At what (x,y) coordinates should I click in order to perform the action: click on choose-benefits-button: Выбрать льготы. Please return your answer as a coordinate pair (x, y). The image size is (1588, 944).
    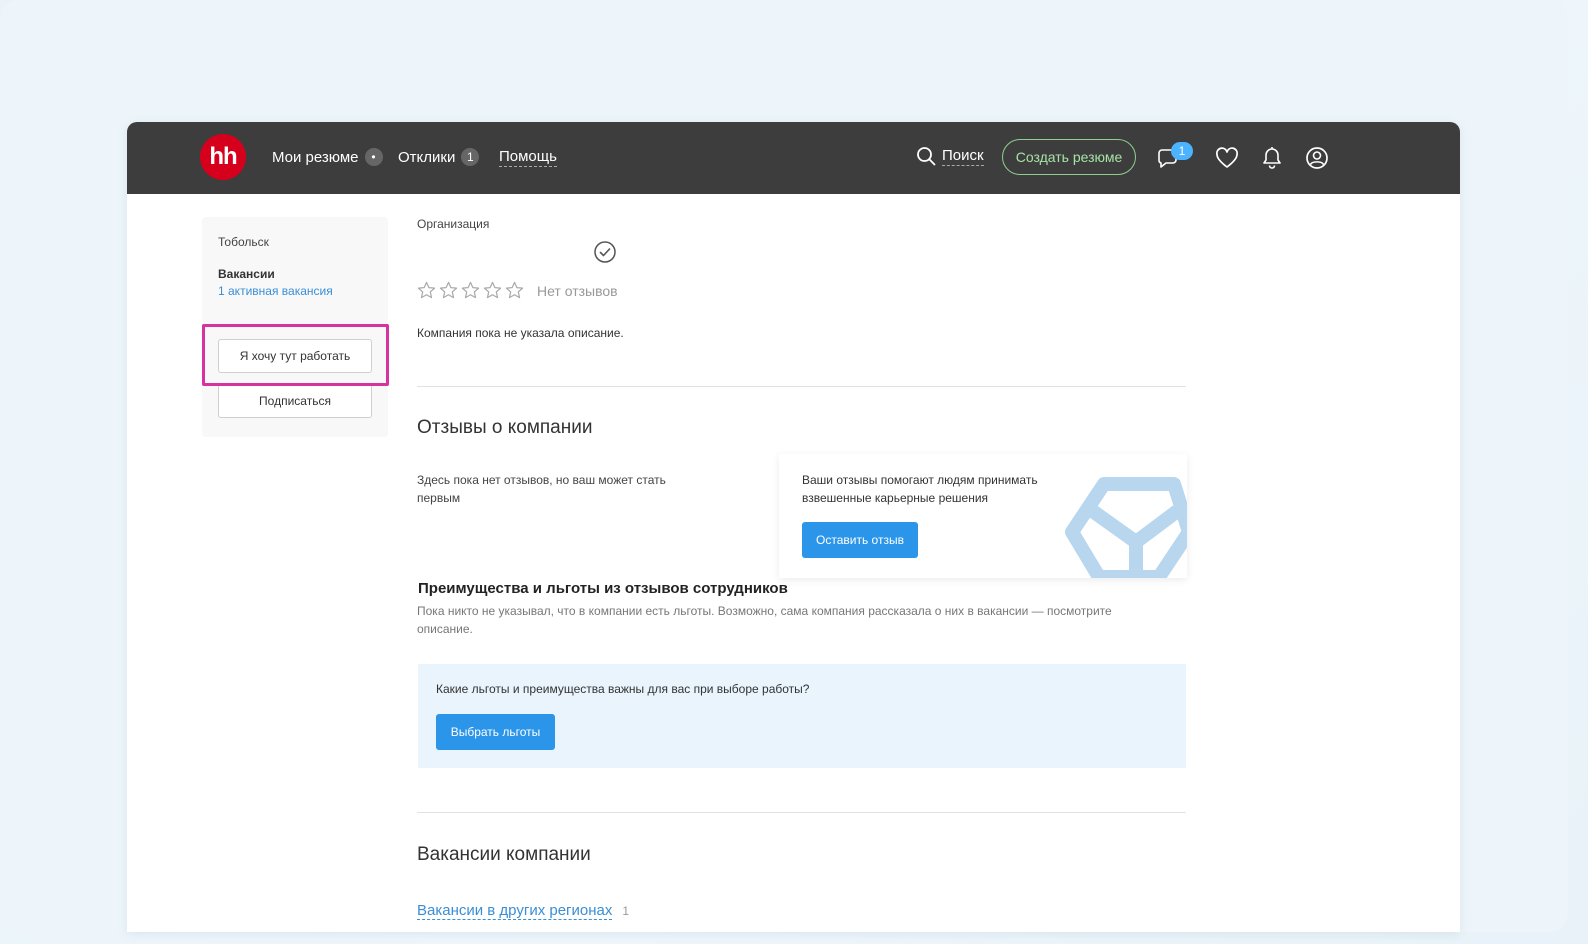
    Looking at the image, I should click on (495, 732).